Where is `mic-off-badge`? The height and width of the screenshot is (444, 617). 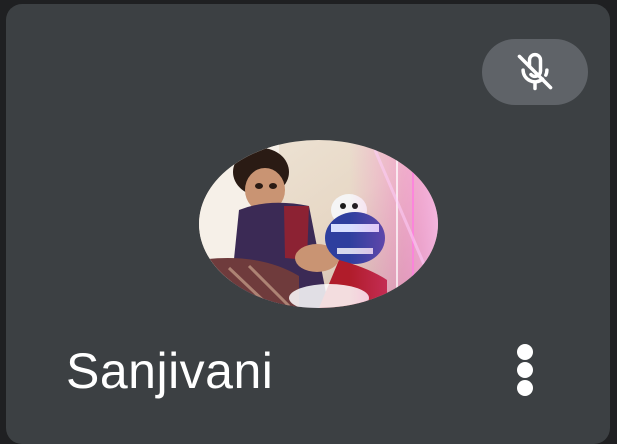
mic-off-badge is located at coordinates (535, 72).